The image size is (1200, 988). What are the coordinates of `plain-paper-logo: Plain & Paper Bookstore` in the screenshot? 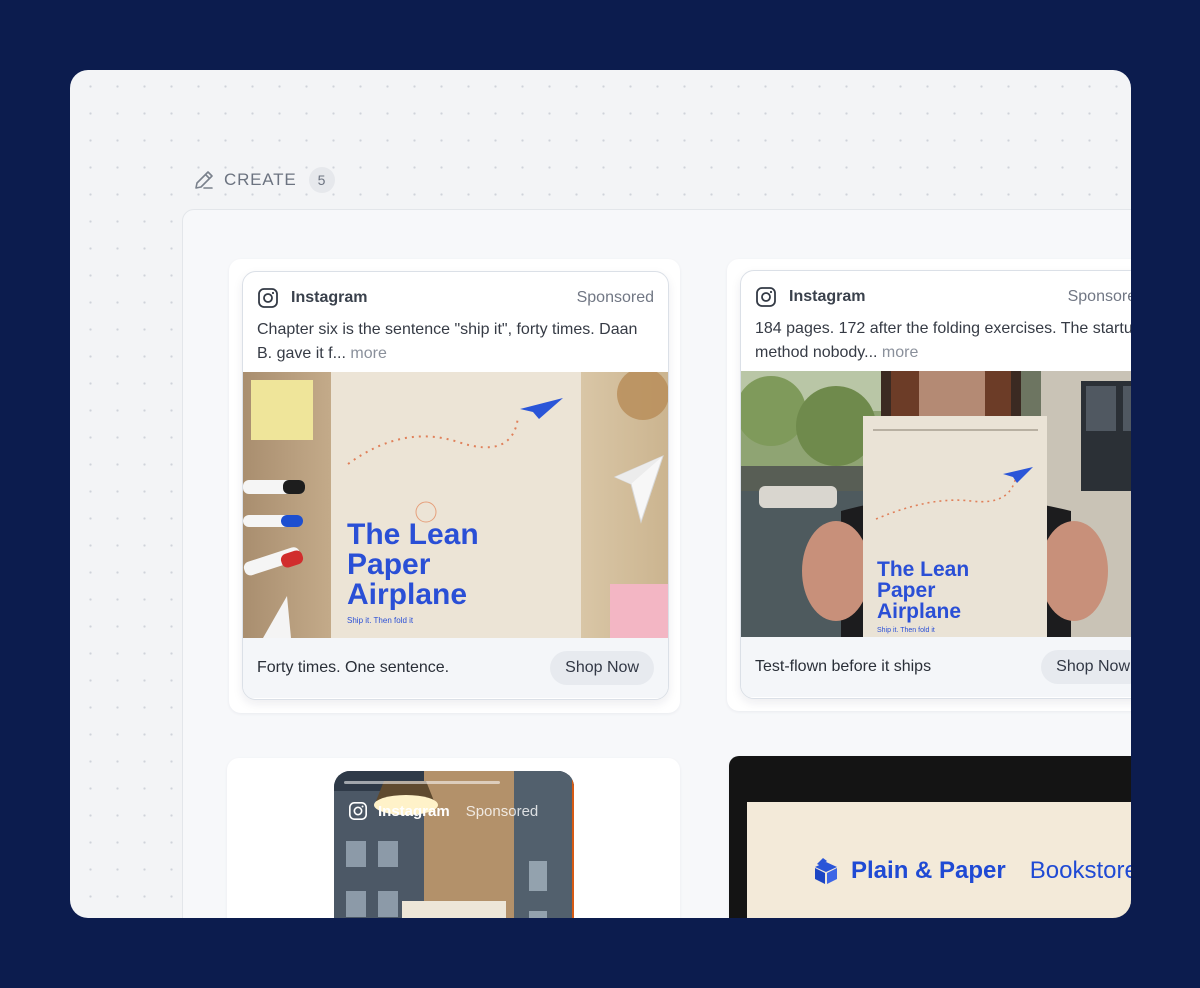 It's located at (972, 871).